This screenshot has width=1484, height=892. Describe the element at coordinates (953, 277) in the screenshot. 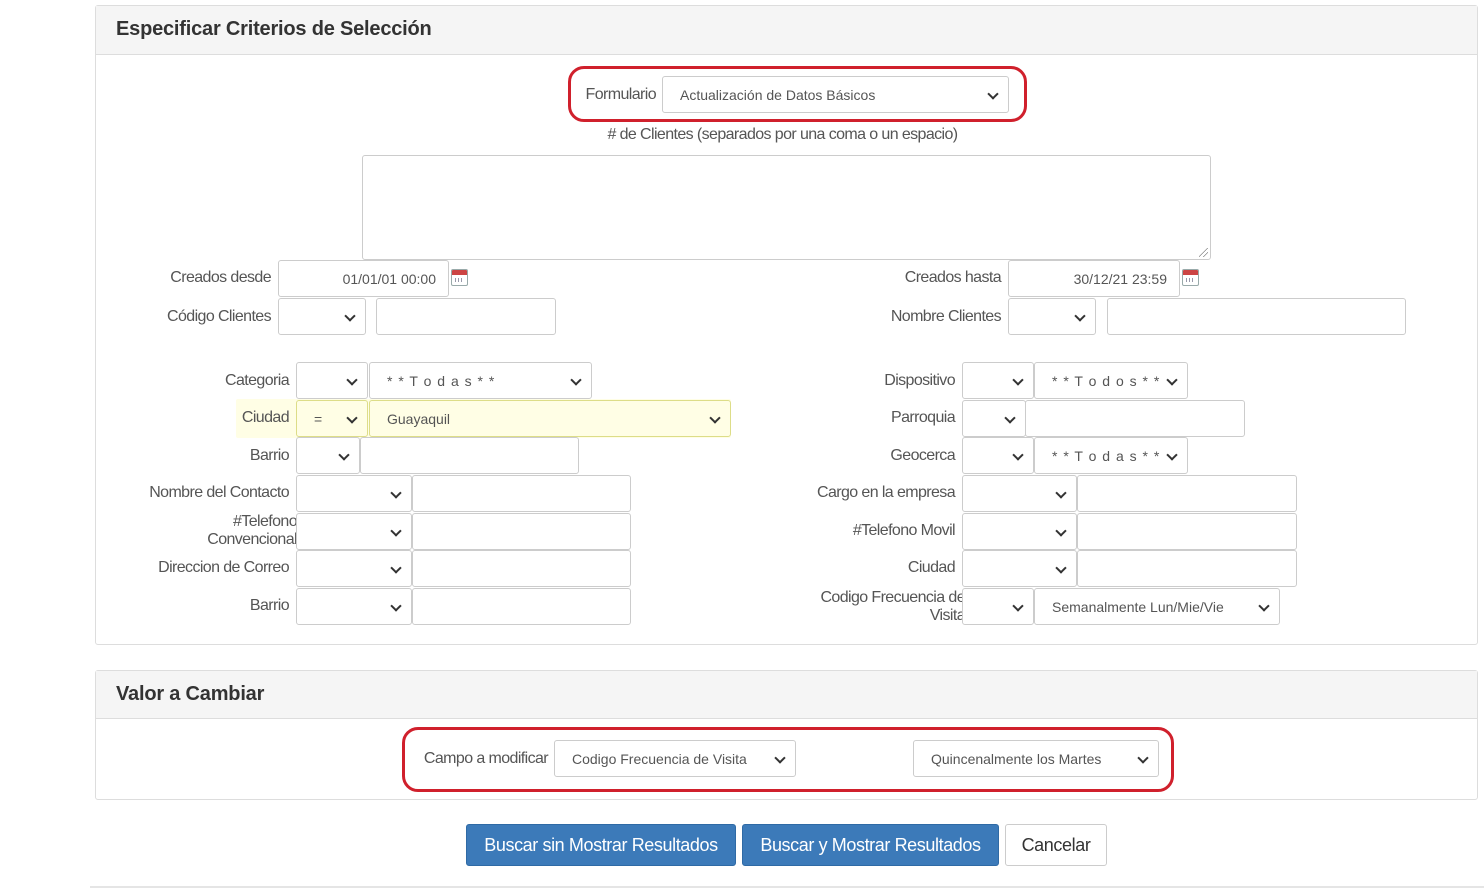

I see `creados-hasta-label: Creados hasta` at that location.